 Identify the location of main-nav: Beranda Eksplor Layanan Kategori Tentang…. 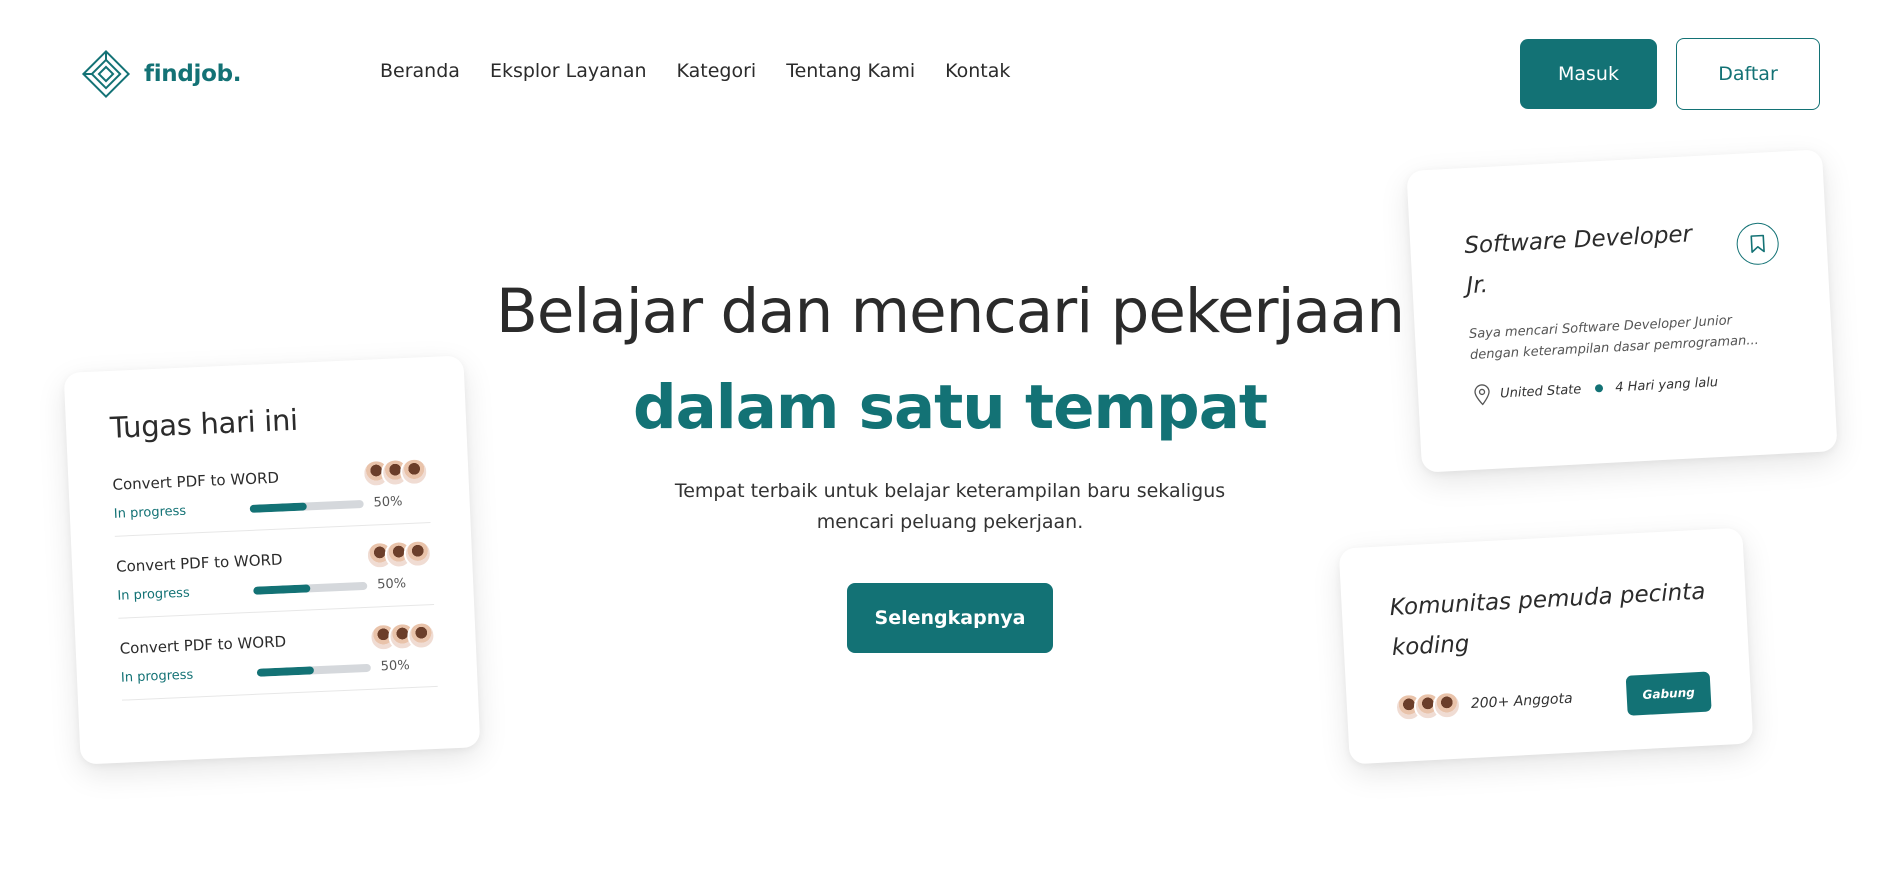
(695, 71).